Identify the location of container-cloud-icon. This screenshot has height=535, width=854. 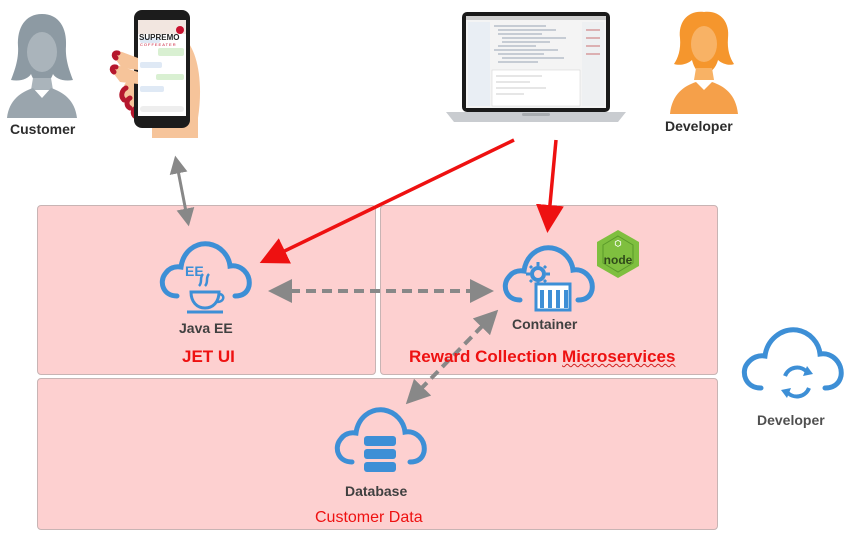
(548, 274).